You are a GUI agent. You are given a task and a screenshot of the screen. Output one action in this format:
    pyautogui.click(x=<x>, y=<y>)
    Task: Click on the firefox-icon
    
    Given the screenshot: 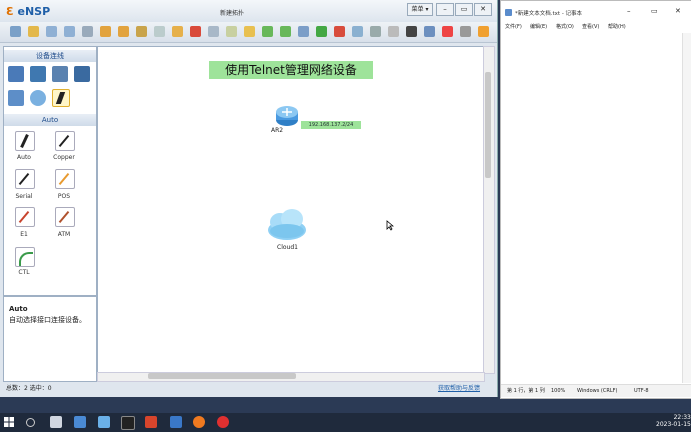 What is the action you would take?
    pyautogui.click(x=199, y=422)
    